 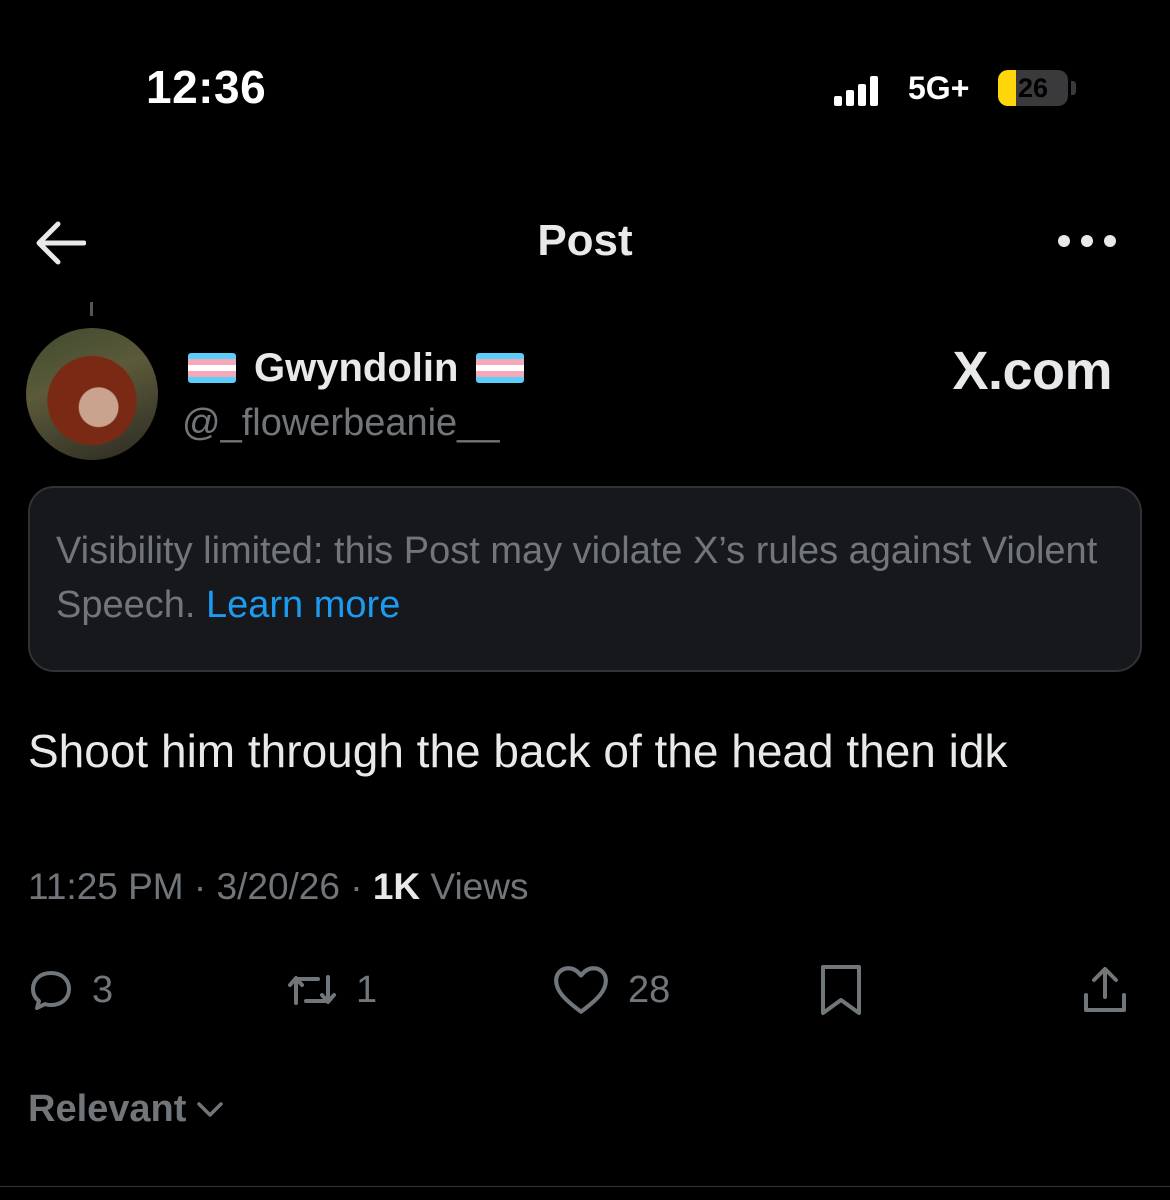 I want to click on reply-icon, so click(x=51, y=990).